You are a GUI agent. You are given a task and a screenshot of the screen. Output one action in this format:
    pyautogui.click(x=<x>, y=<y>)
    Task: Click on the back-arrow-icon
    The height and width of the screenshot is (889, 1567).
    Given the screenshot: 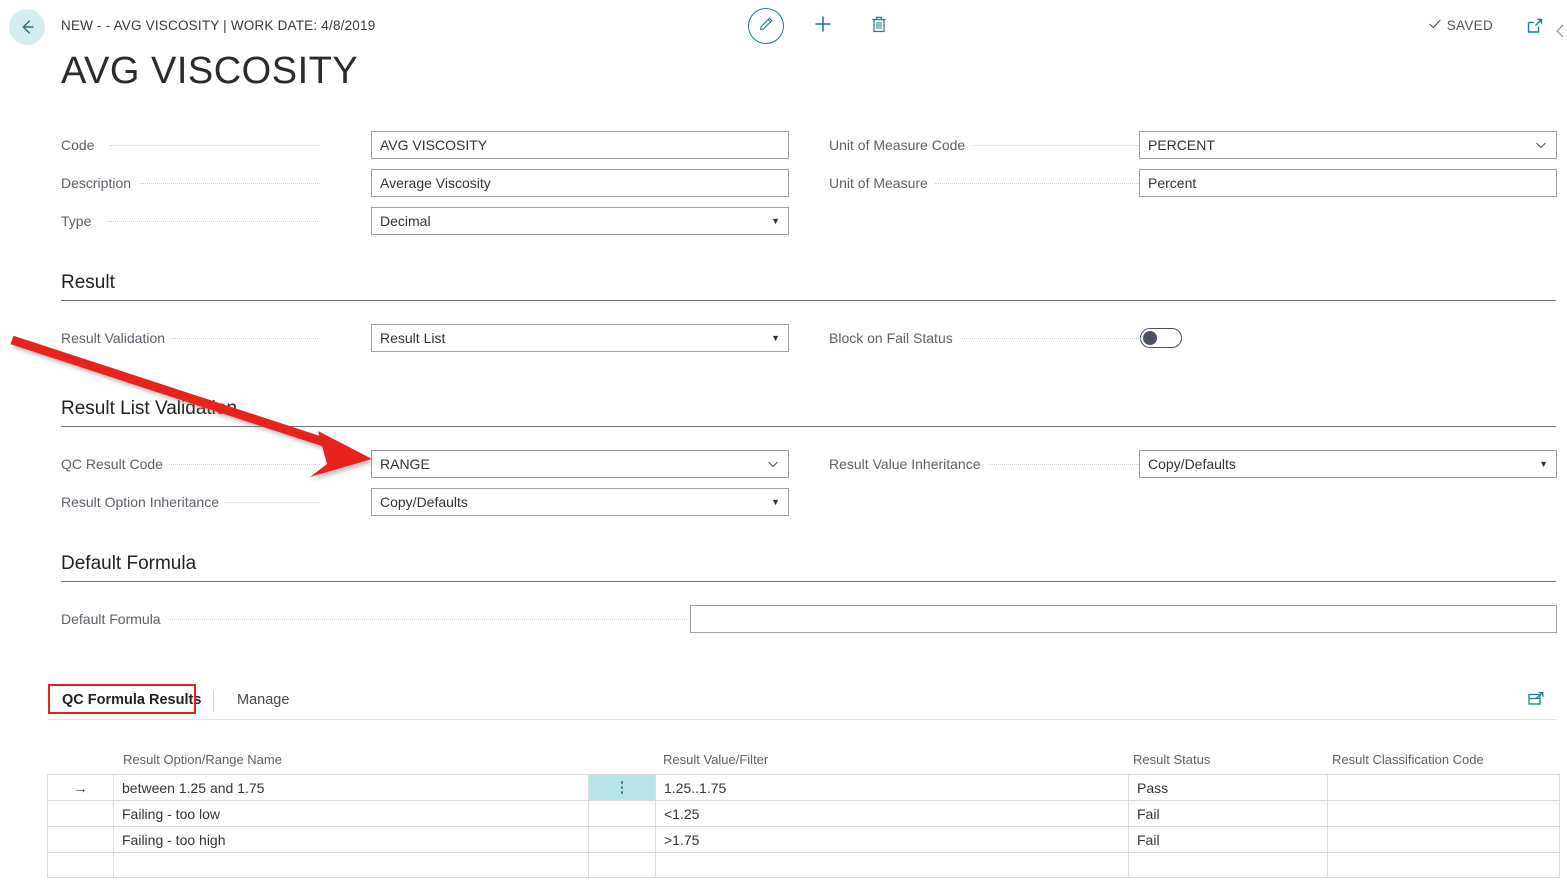 What is the action you would take?
    pyautogui.click(x=27, y=27)
    